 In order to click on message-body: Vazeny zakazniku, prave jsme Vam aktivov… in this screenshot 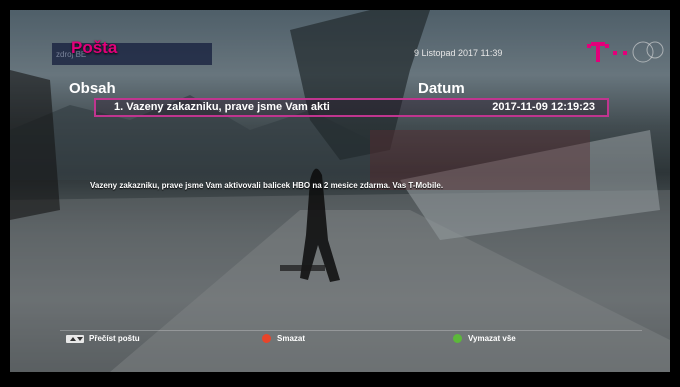, I will do `click(267, 185)`.